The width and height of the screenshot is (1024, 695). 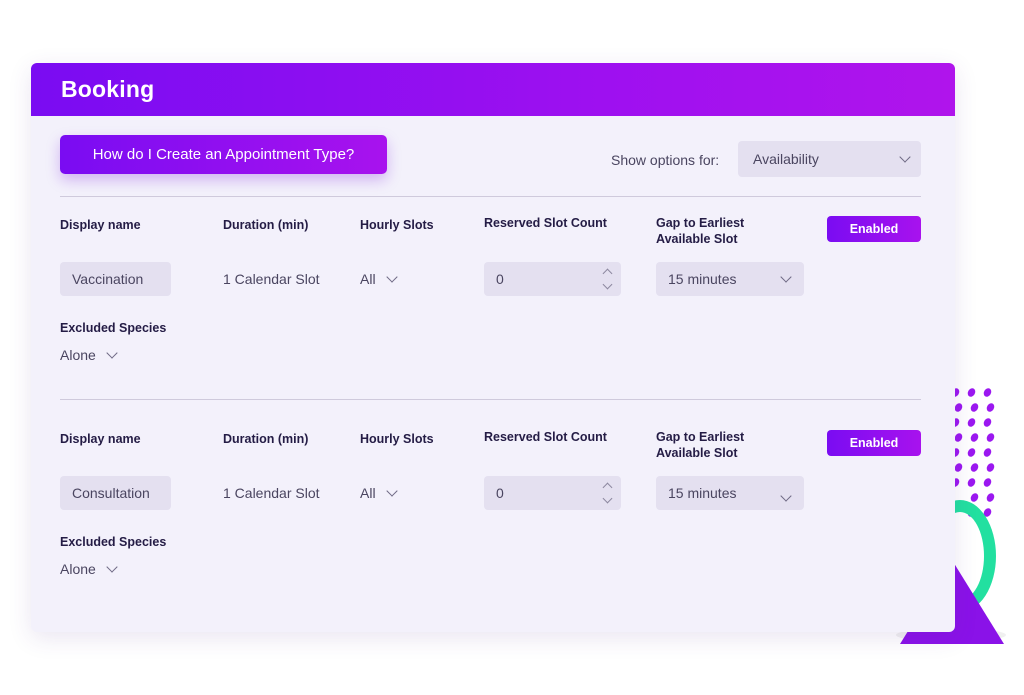 I want to click on card-header: Booking, so click(x=493, y=89).